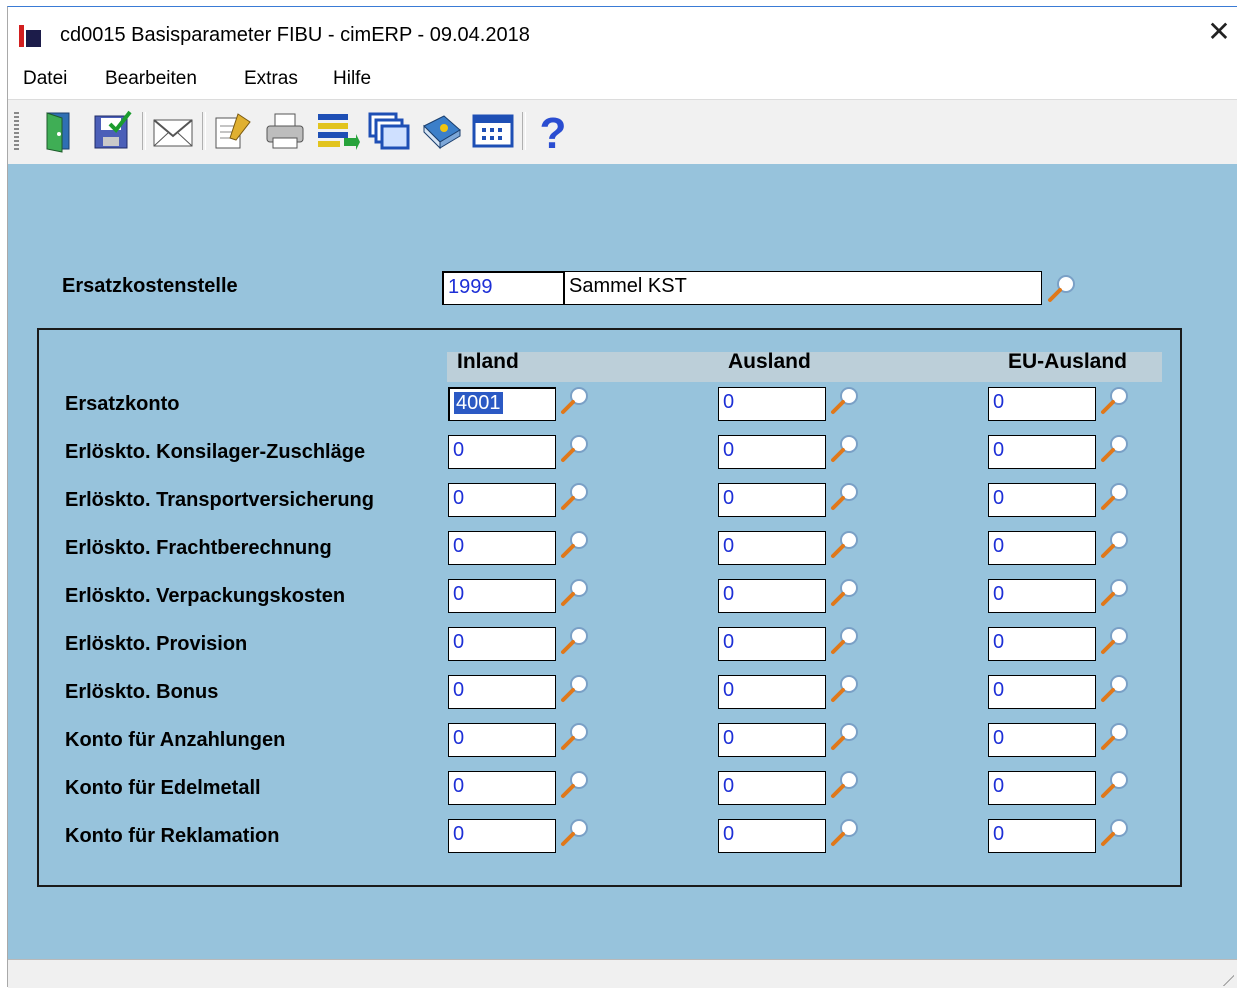 Image resolution: width=1237 pixels, height=988 pixels. What do you see at coordinates (16, 131) in the screenshot?
I see `toolbar-grip` at bounding box center [16, 131].